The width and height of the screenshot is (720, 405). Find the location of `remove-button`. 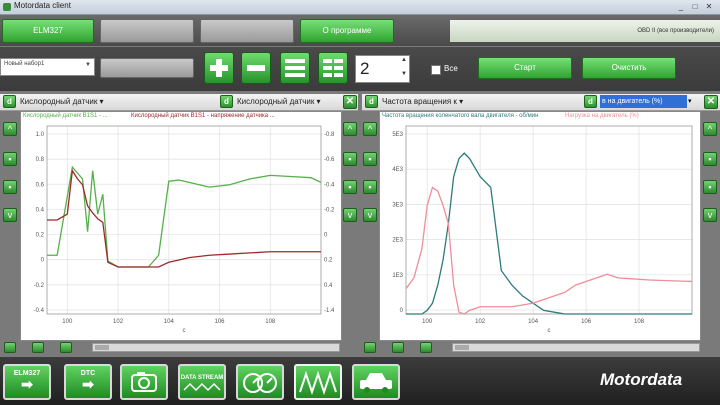

remove-button is located at coordinates (256, 68).